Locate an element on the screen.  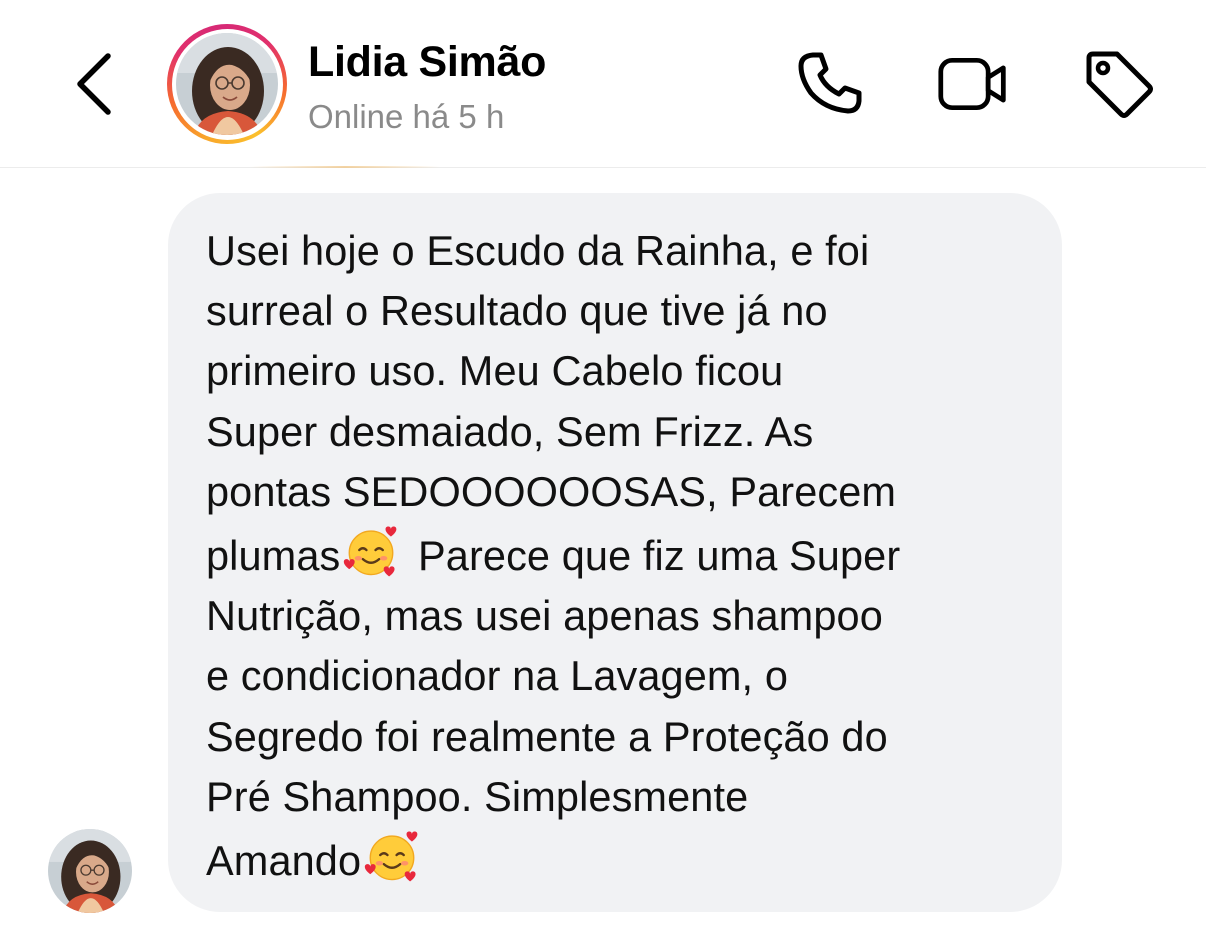
video-camera-icon is located at coordinates (972, 84).